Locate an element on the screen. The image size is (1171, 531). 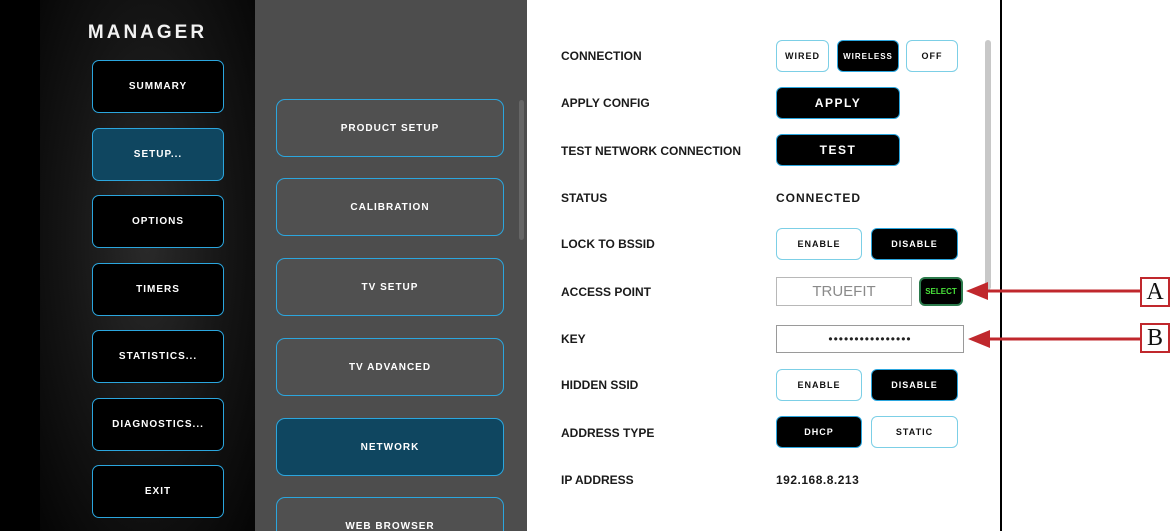
callout-a-arrowhead is located at coordinates (977, 291).